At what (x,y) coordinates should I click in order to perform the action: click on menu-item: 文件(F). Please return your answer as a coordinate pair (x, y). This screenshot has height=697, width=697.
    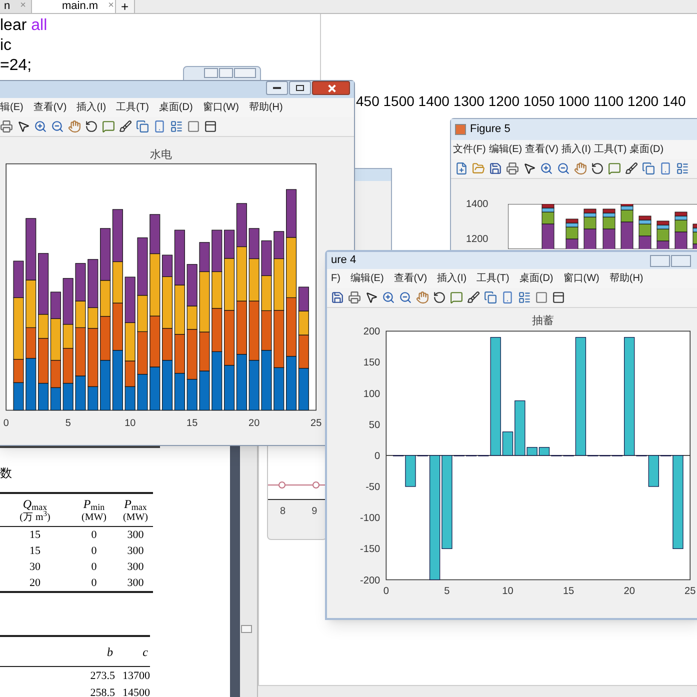
    Looking at the image, I should click on (469, 149).